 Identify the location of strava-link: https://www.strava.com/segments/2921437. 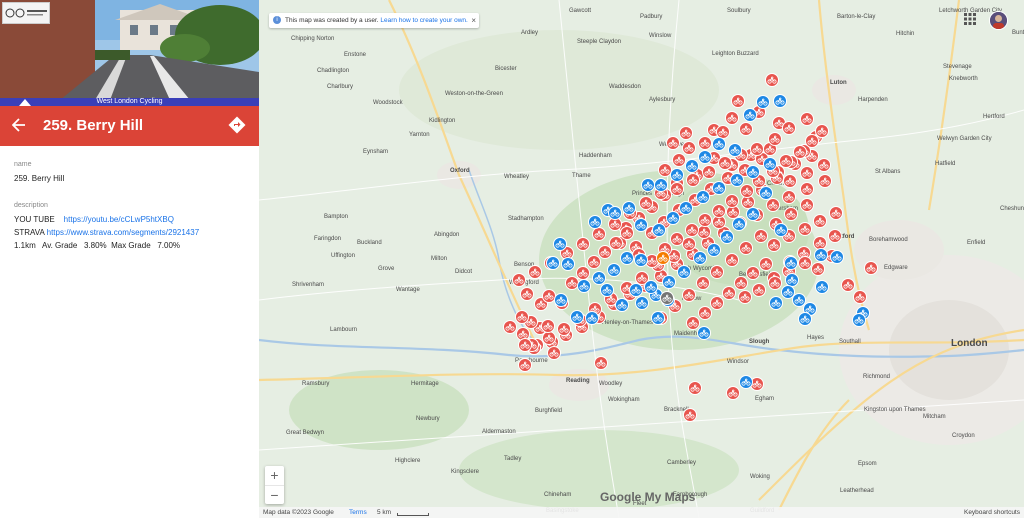
(123, 232).